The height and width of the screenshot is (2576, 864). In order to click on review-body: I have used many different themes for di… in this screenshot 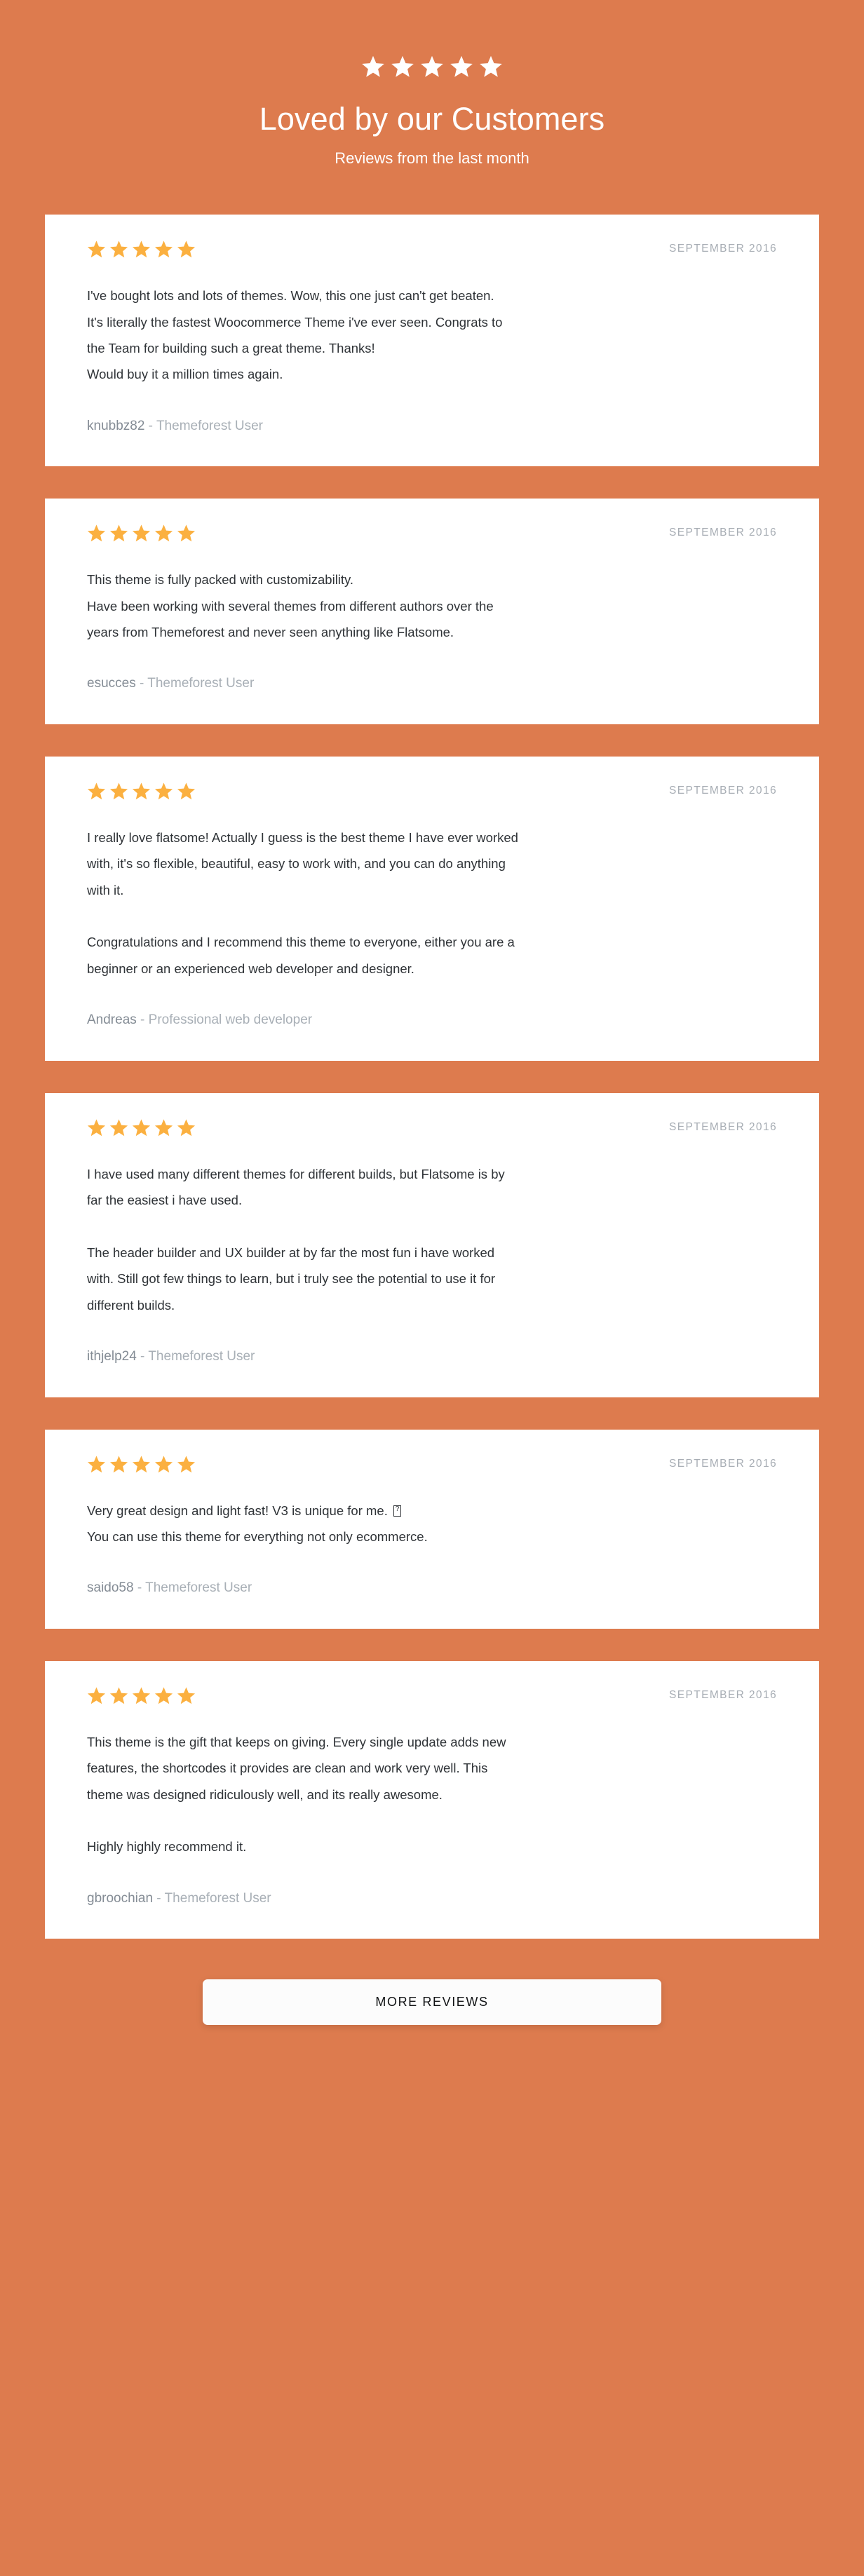, I will do `click(432, 1239)`.